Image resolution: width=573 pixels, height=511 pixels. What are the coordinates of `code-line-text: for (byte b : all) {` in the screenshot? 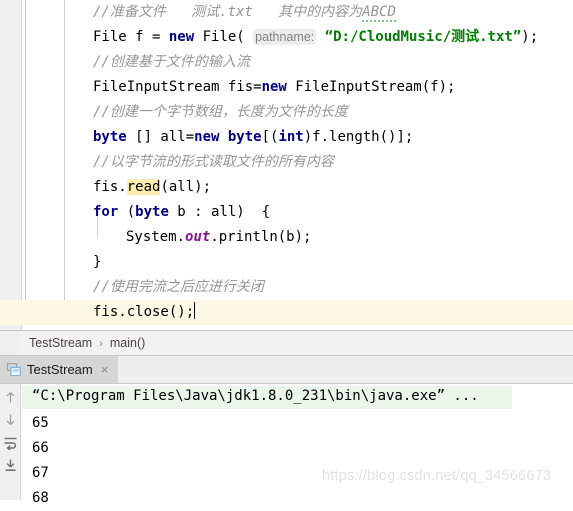 It's located at (181, 212).